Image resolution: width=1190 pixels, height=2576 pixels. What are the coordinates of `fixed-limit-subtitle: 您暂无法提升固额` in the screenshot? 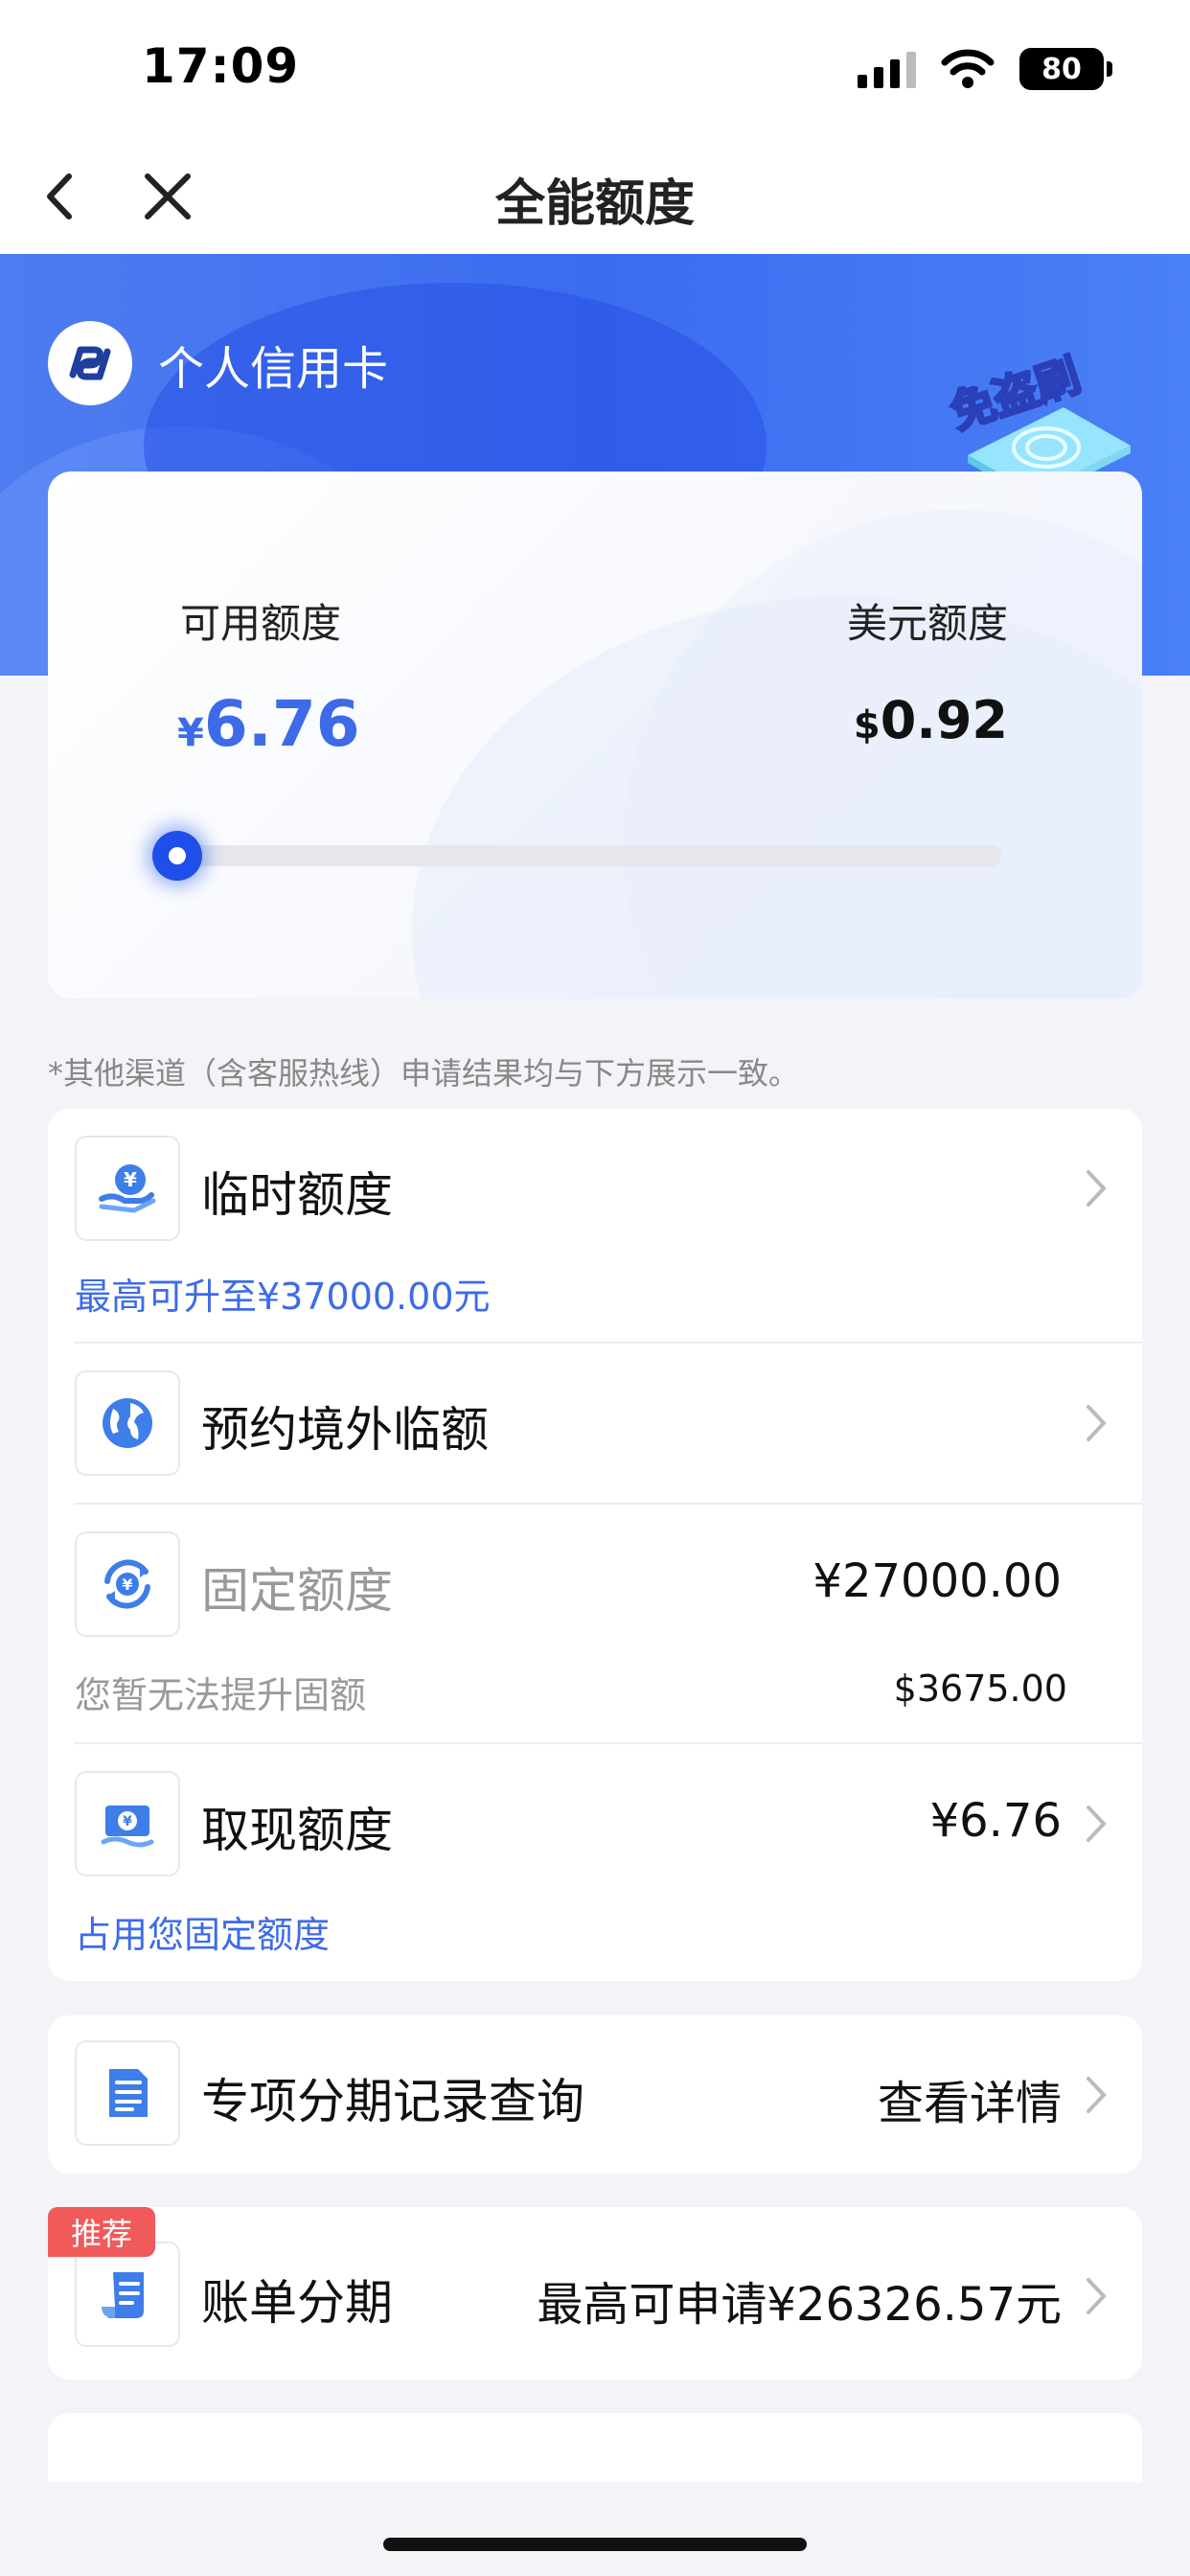 It's located at (221, 1695).